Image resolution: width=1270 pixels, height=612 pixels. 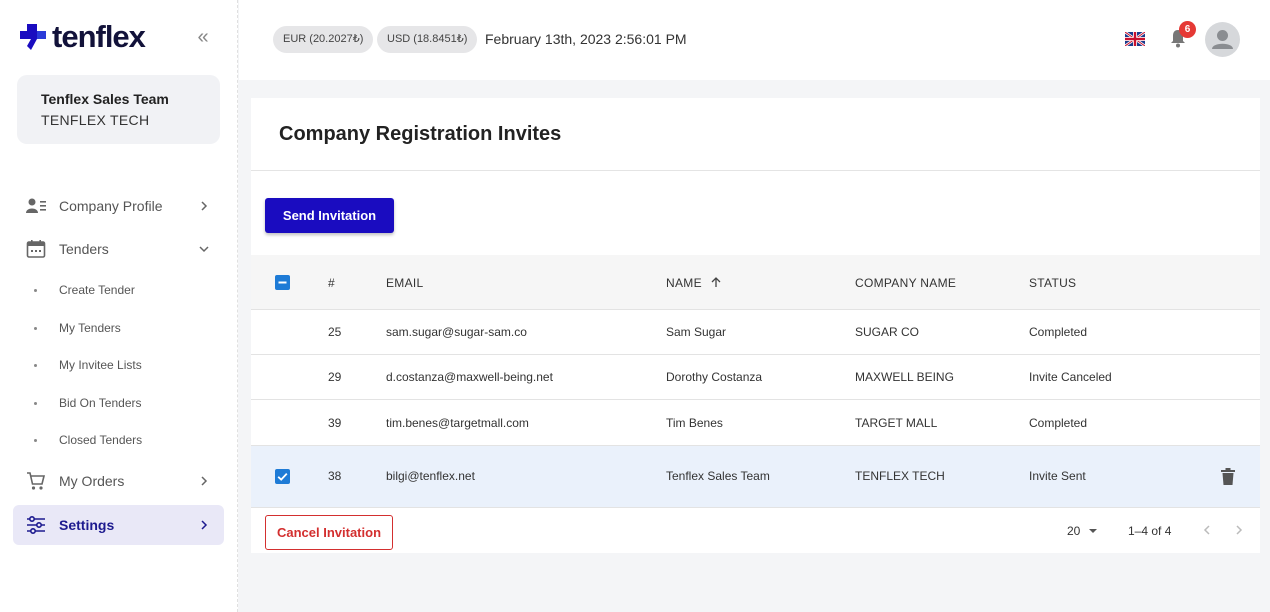 I want to click on uk-flag-icon, so click(x=1135, y=39).